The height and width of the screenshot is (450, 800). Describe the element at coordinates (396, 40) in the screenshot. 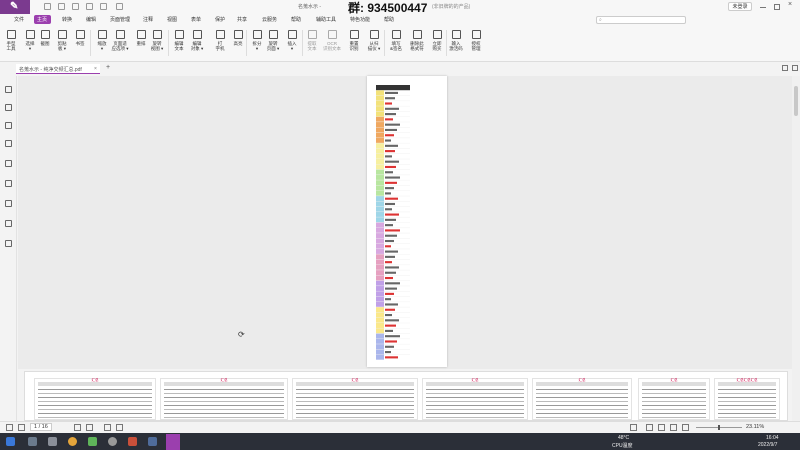

I see `ribbon-tool-sign: 填写 &签名` at that location.